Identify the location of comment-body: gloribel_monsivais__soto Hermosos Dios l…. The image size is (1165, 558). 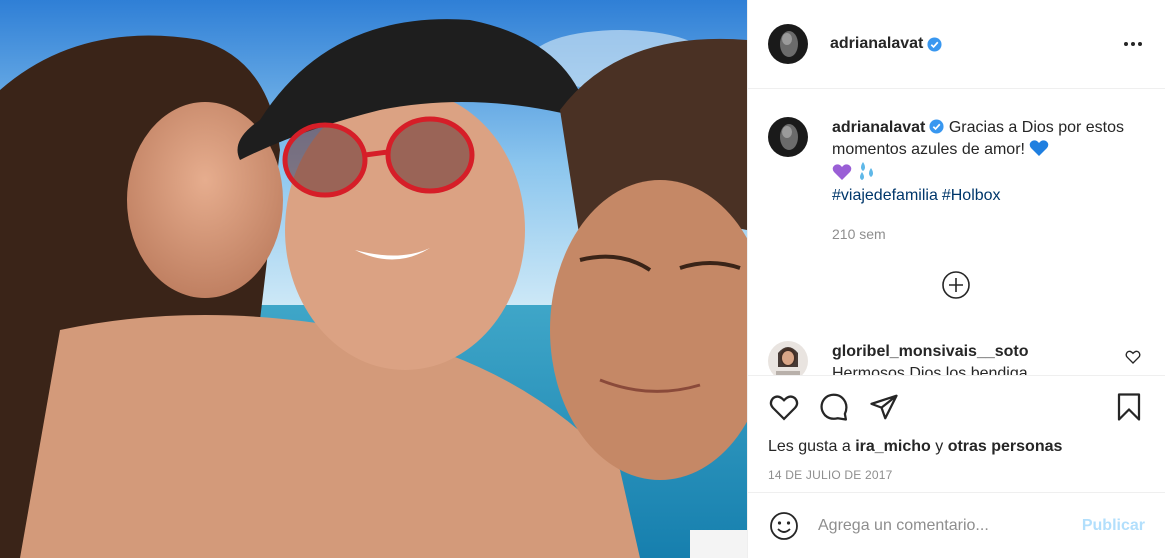
(972, 358).